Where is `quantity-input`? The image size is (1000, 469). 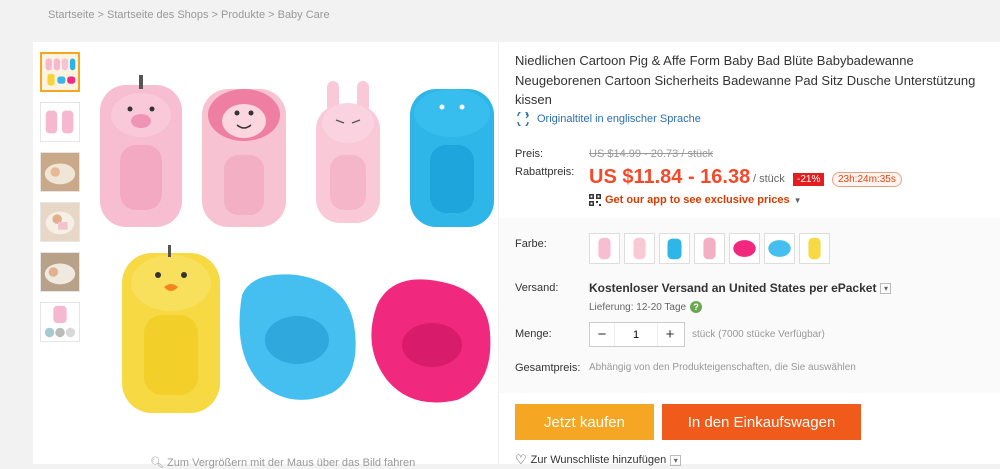
quantity-input is located at coordinates (636, 334).